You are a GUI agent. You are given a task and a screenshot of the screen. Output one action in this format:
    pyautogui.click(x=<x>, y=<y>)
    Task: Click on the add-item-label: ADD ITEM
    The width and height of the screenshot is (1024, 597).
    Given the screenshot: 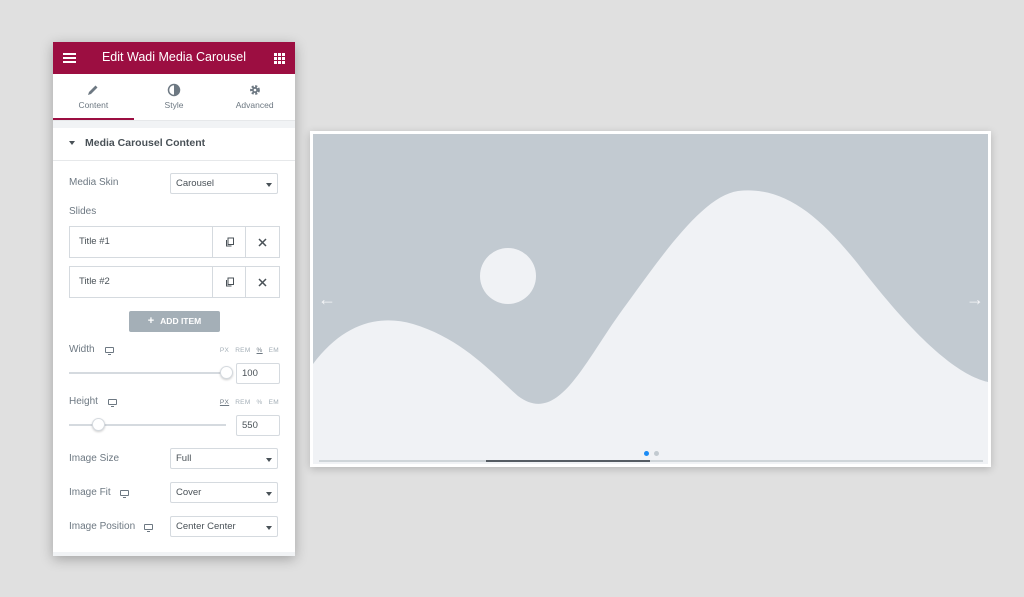 What is the action you would take?
    pyautogui.click(x=181, y=321)
    